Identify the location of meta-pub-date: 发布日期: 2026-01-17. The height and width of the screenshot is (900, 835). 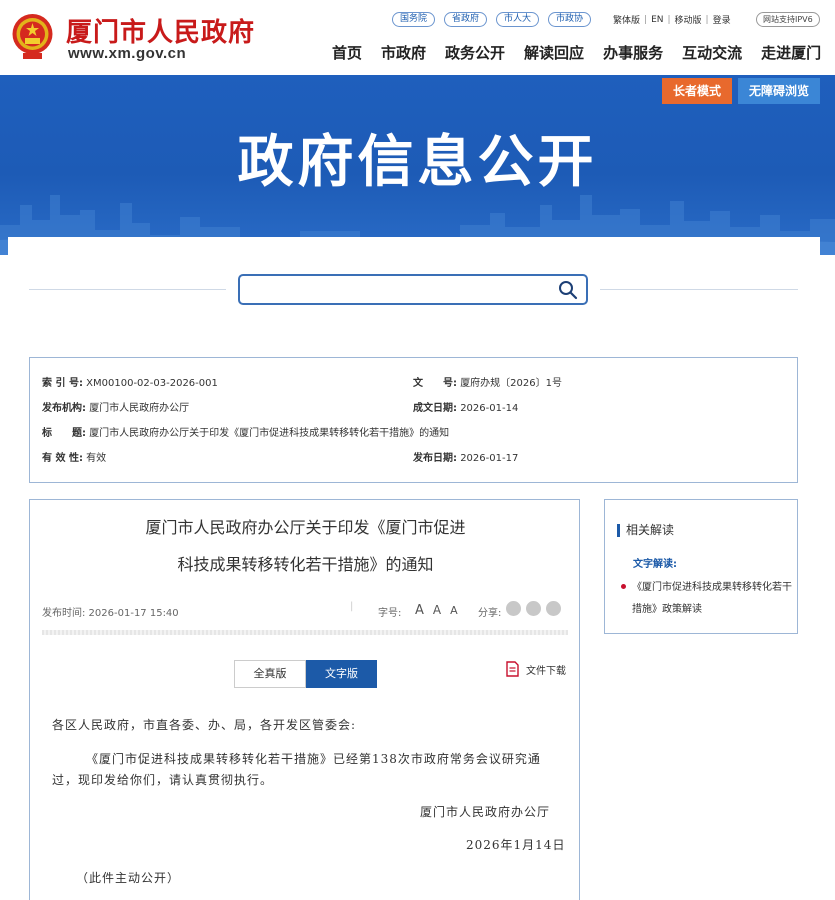
(465, 459).